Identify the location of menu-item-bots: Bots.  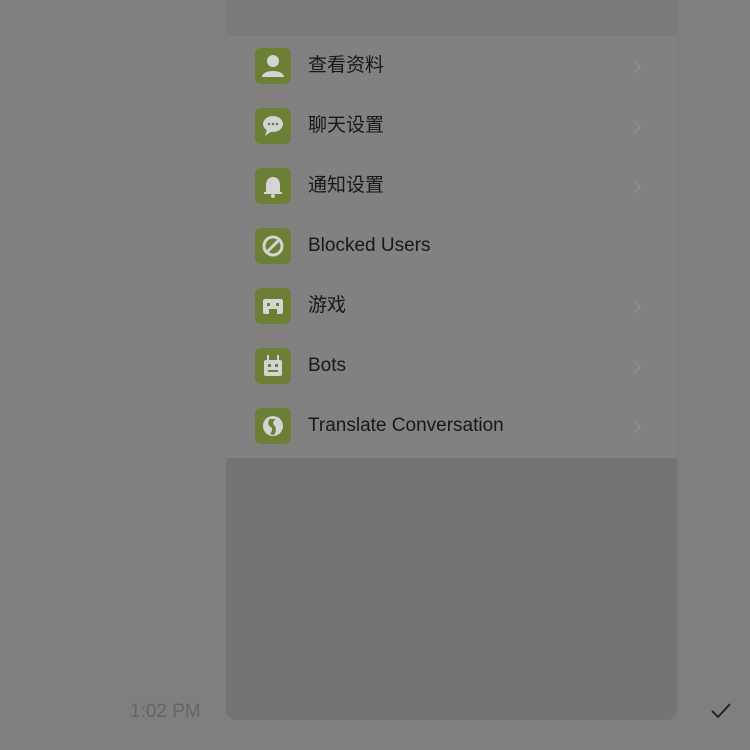
(451, 366).